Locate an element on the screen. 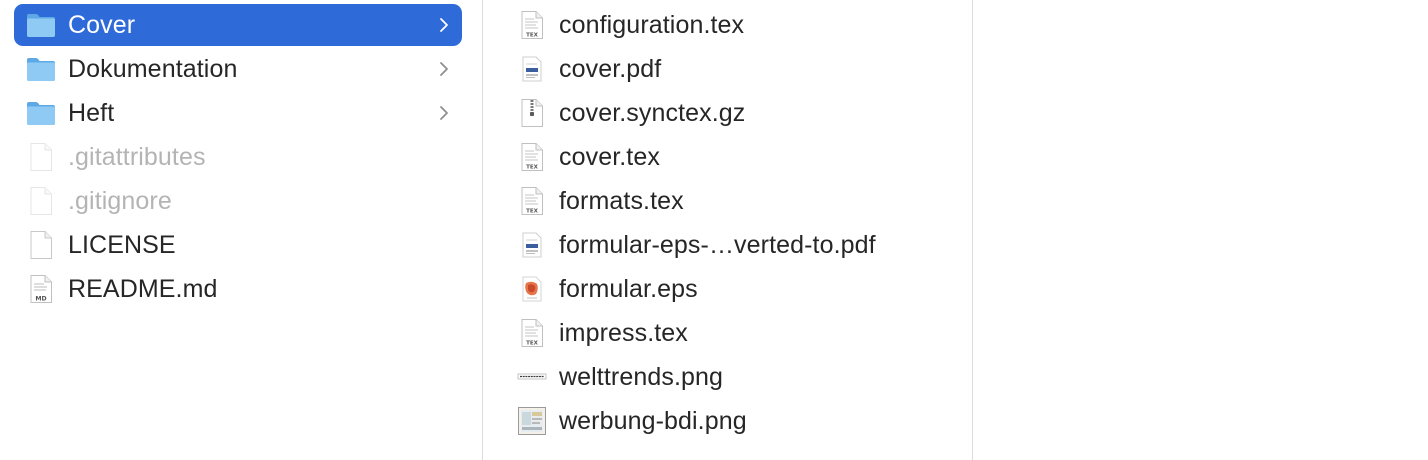  item-label: LICENSE is located at coordinates (122, 244).